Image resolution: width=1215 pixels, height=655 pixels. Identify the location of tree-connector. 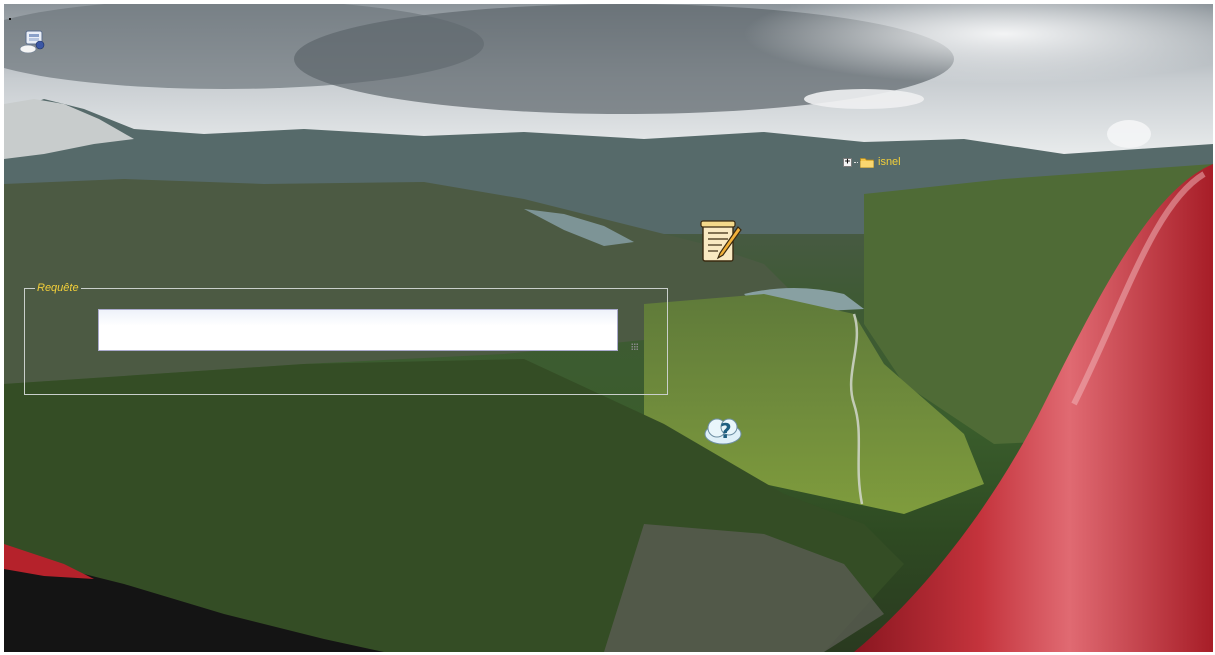
(856, 162).